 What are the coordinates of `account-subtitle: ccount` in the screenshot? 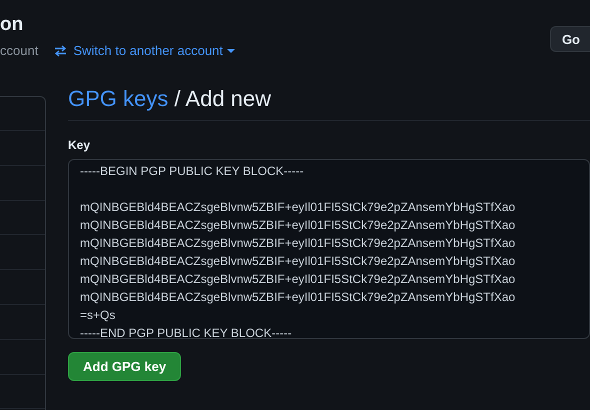 It's located at (19, 50).